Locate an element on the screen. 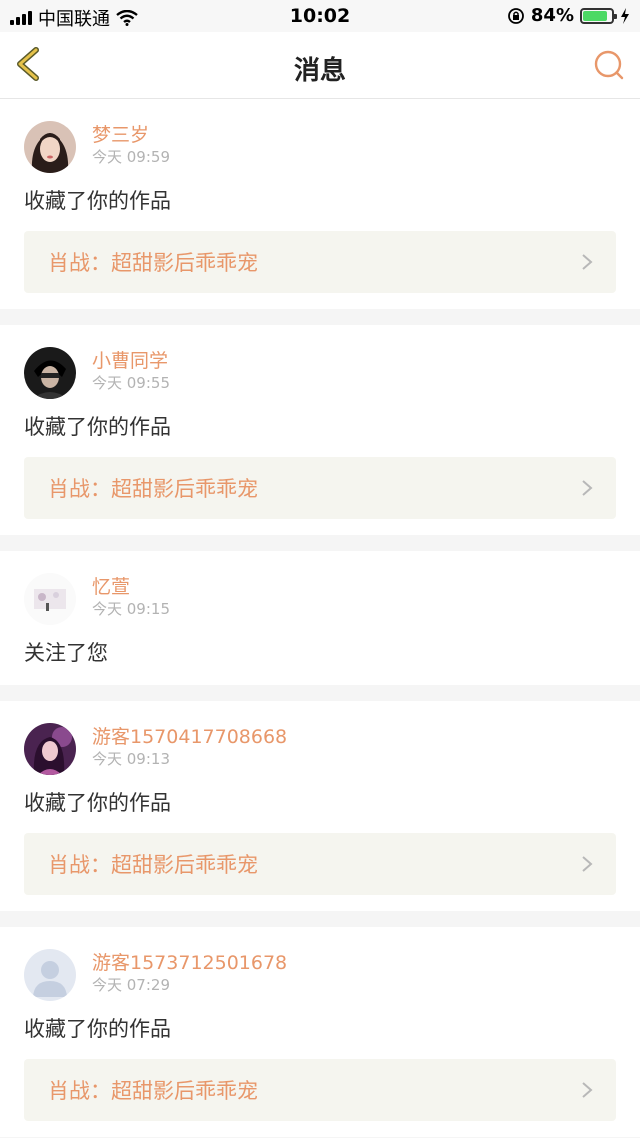  timestamp: 今天 09:59 is located at coordinates (131, 157).